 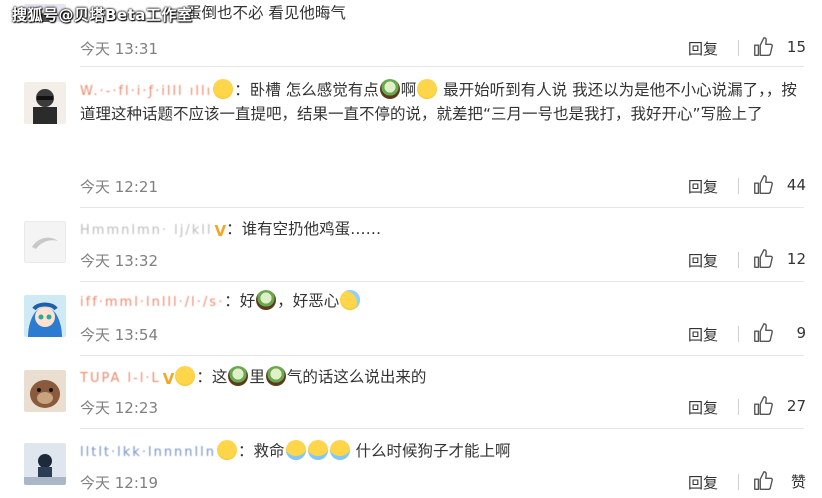 What do you see at coordinates (261, 451) in the screenshot?
I see `comment-text: ：救命` at bounding box center [261, 451].